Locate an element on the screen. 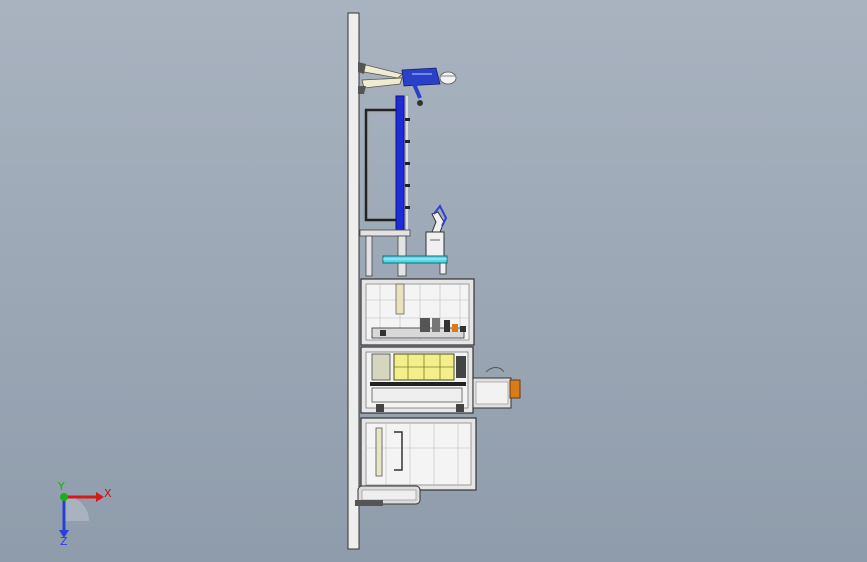  robot-arm is located at coordinates (436, 239).